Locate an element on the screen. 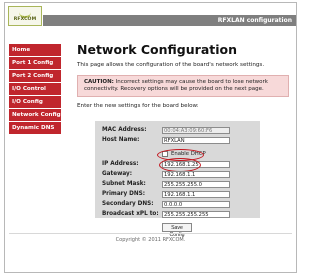 The image size is (320, 275). sidebar-item-port-1-config: Port 1 Config is located at coordinates (35, 63).